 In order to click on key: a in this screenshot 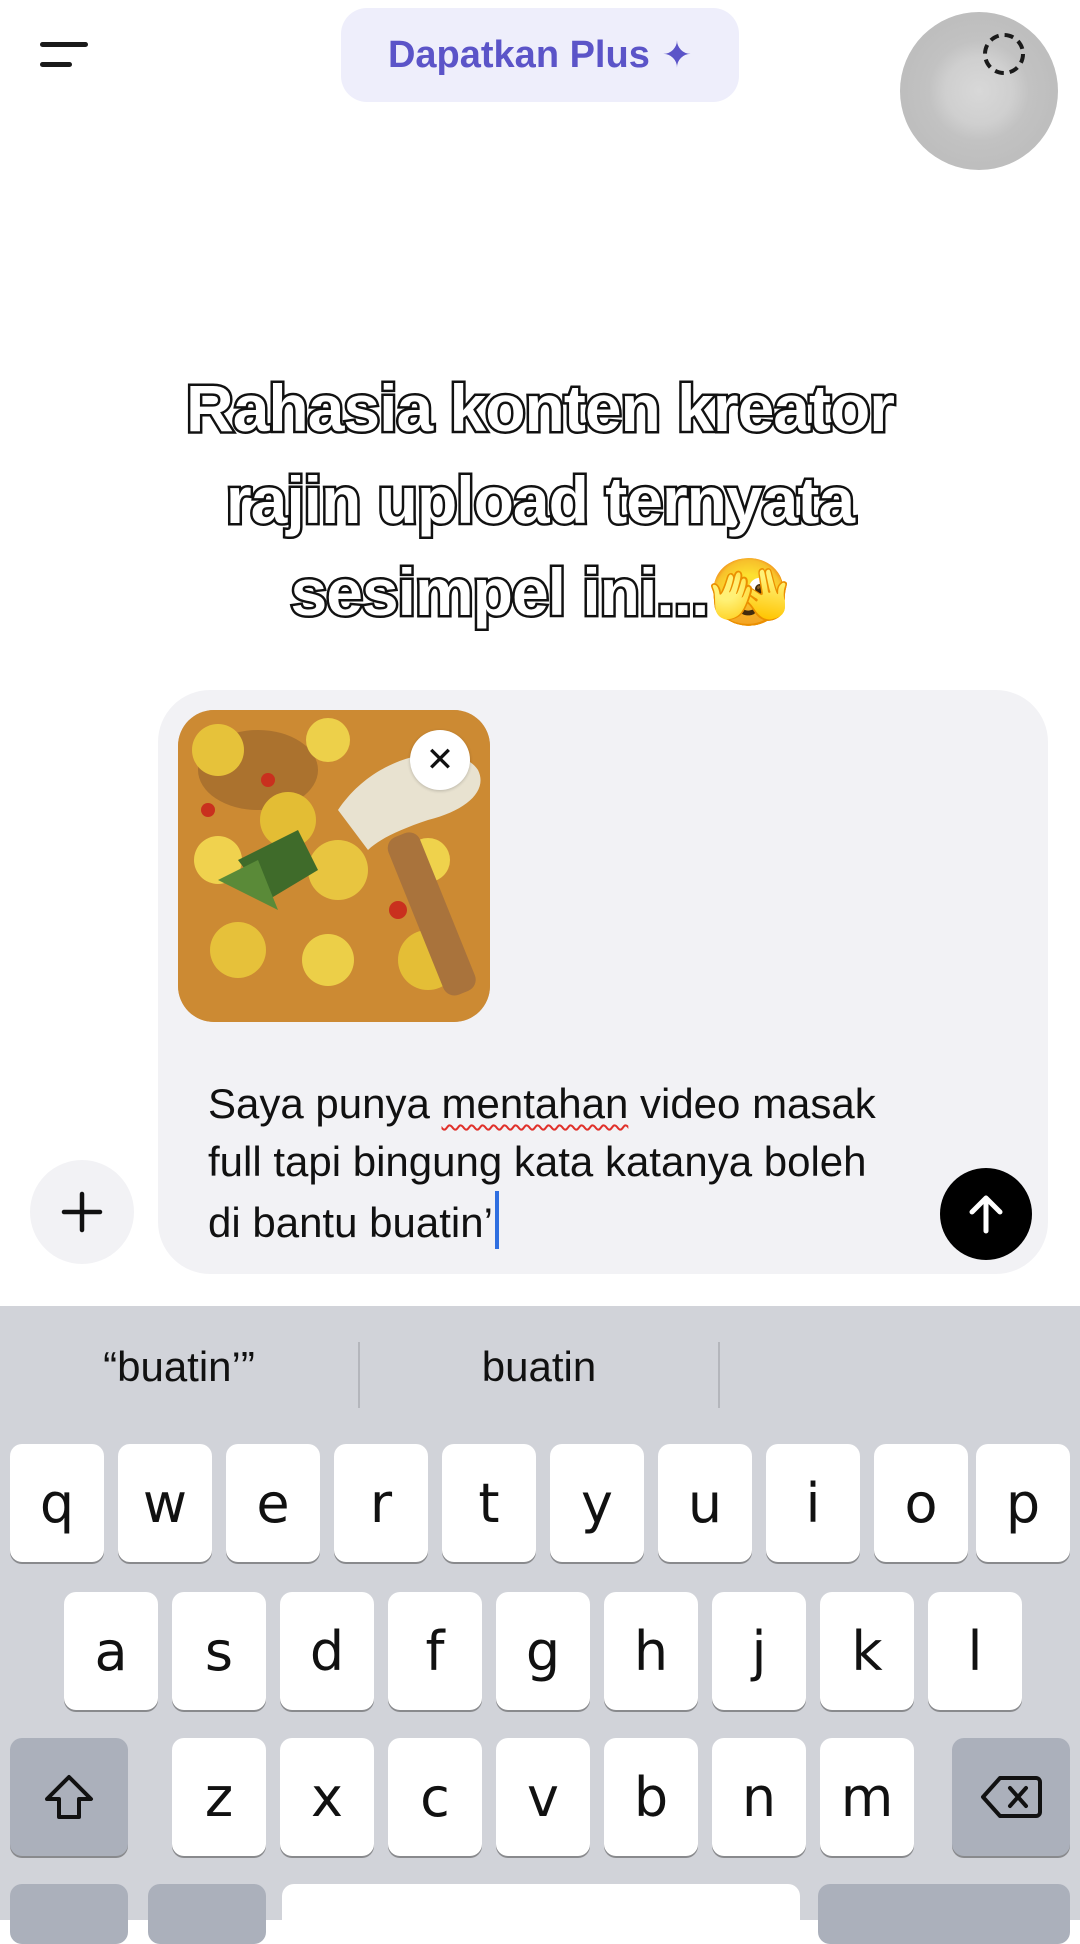, I will do `click(111, 1651)`.